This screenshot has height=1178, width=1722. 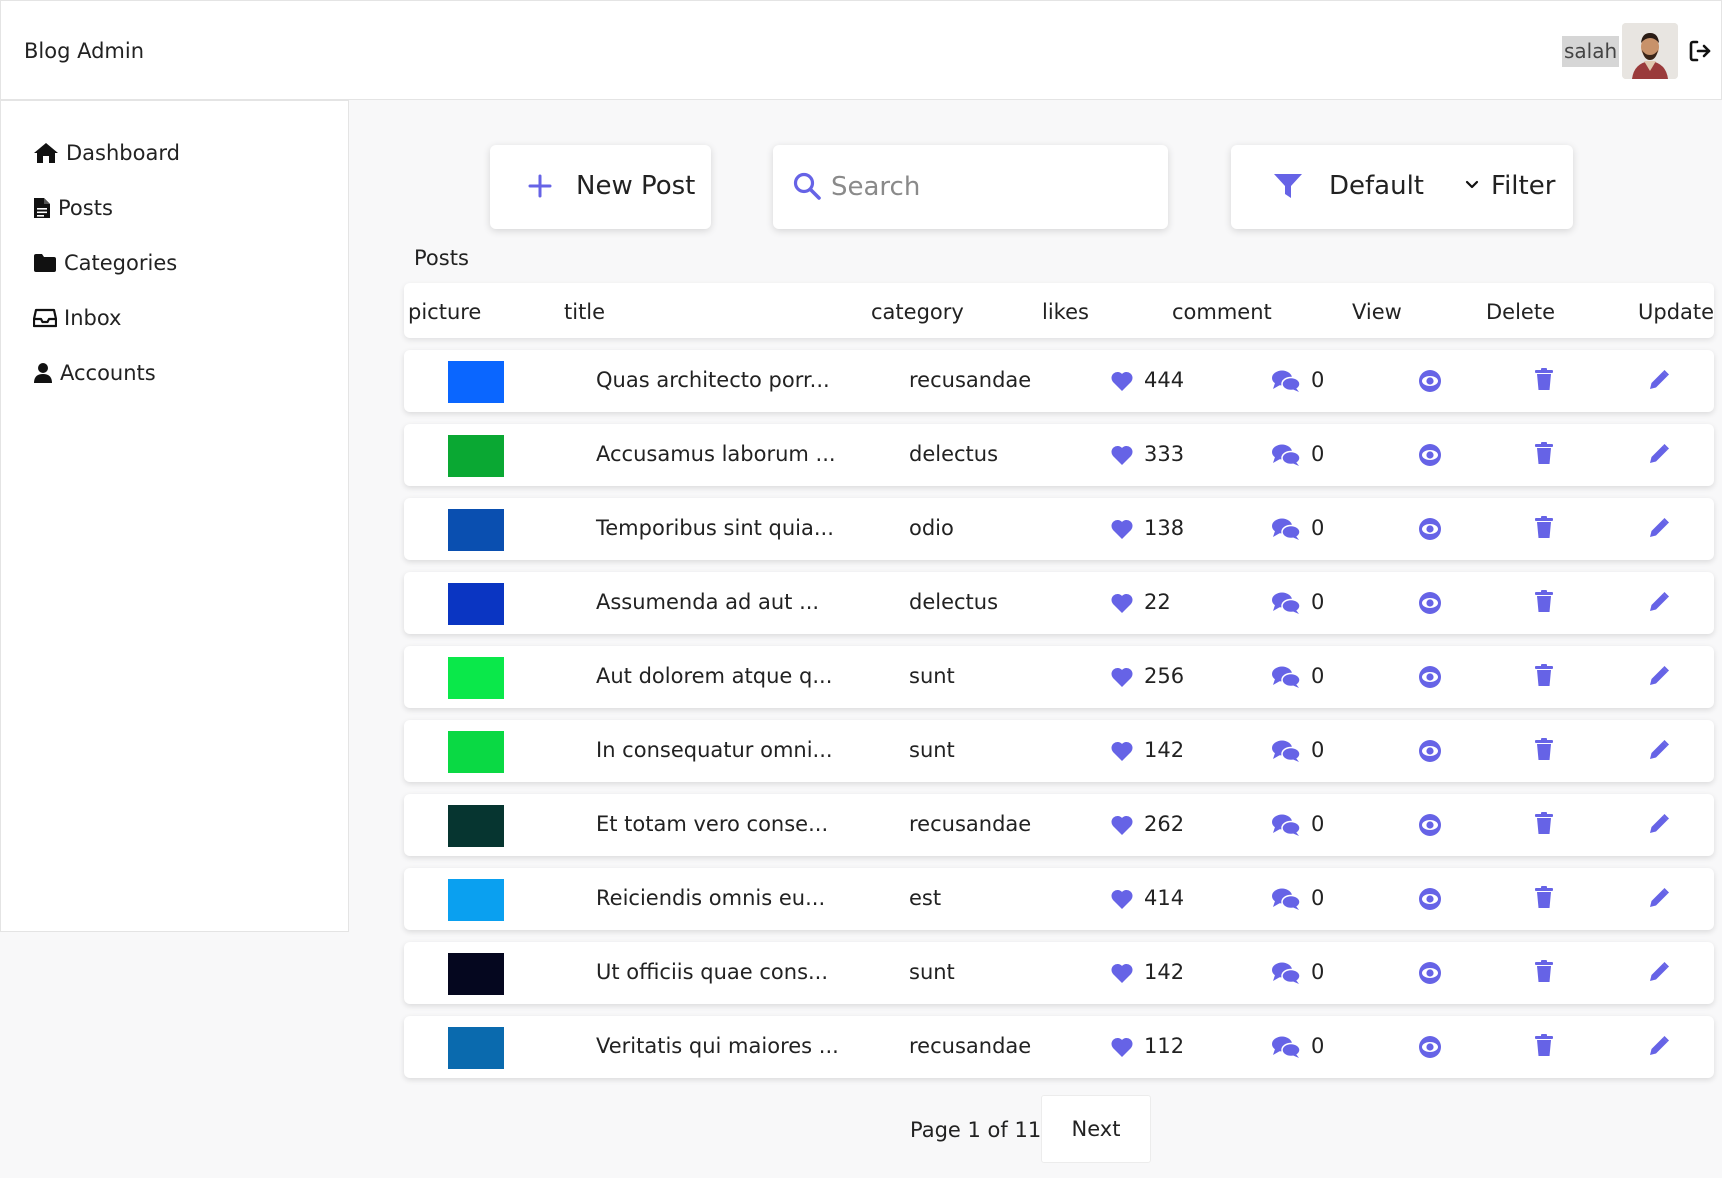 I want to click on post-comments: 0, so click(x=1318, y=380).